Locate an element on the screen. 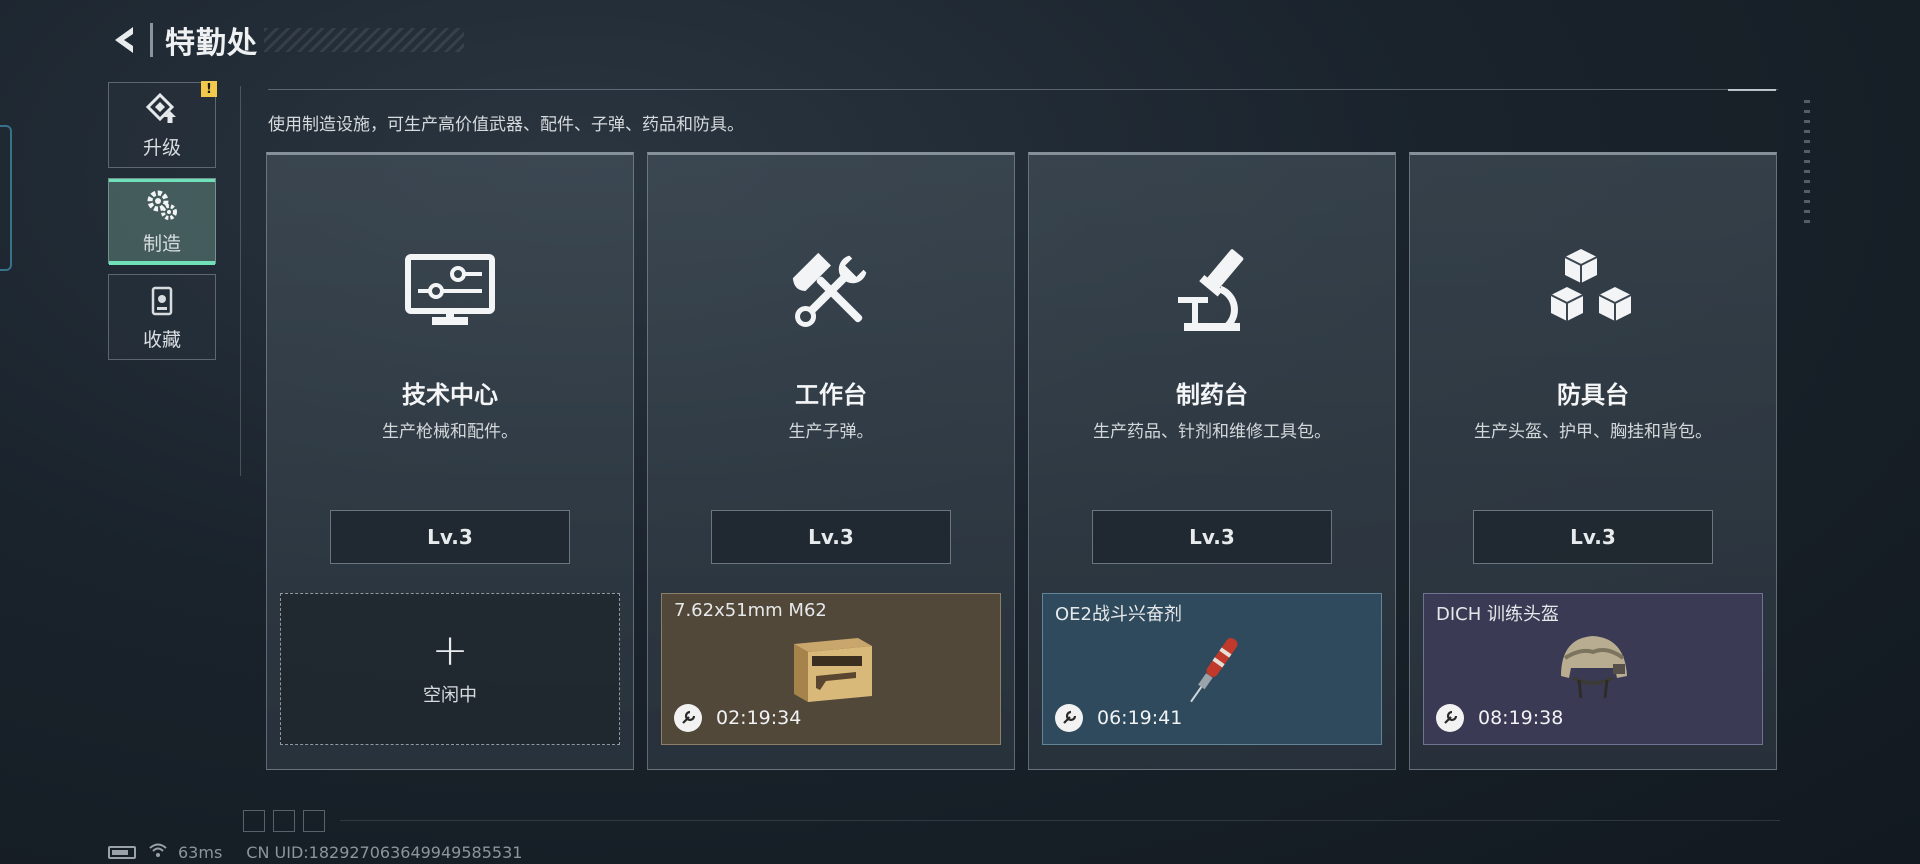 This screenshot has height=864, width=1920. nav-item-collection: 收藏 is located at coordinates (162, 317).